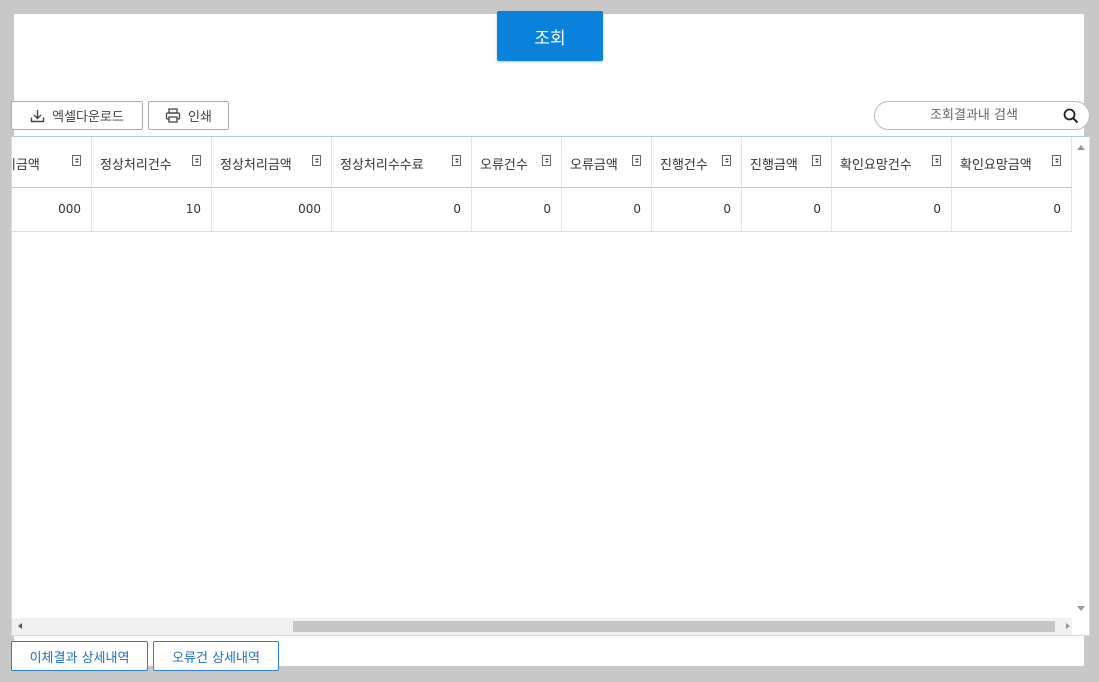 The height and width of the screenshot is (682, 1099). What do you see at coordinates (1081, 608) in the screenshot?
I see `scroll-down-icon` at bounding box center [1081, 608].